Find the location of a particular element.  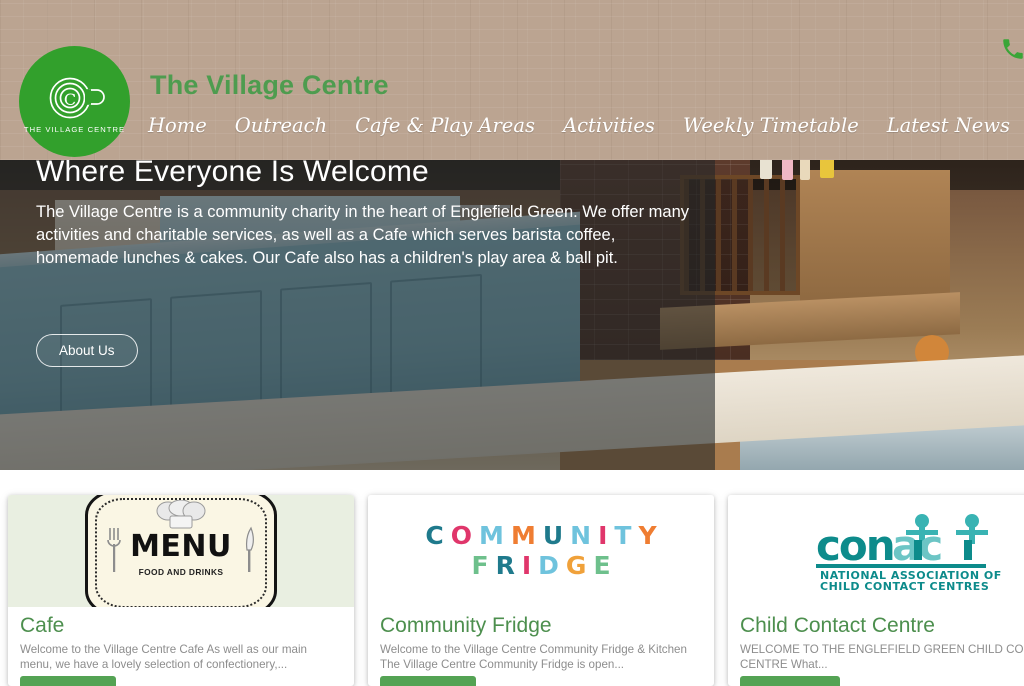

cf-line-1: COMMUNITY is located at coordinates (540, 536).